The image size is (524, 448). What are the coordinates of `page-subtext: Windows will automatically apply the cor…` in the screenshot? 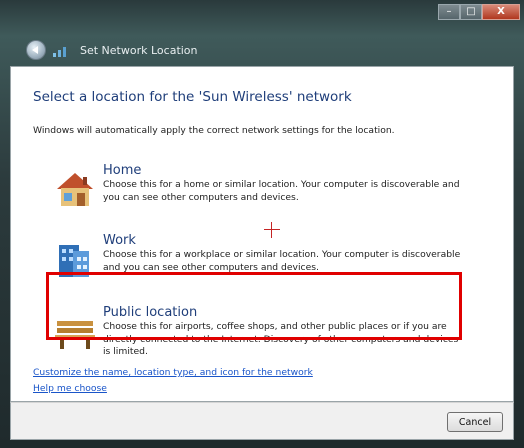 It's located at (214, 130).